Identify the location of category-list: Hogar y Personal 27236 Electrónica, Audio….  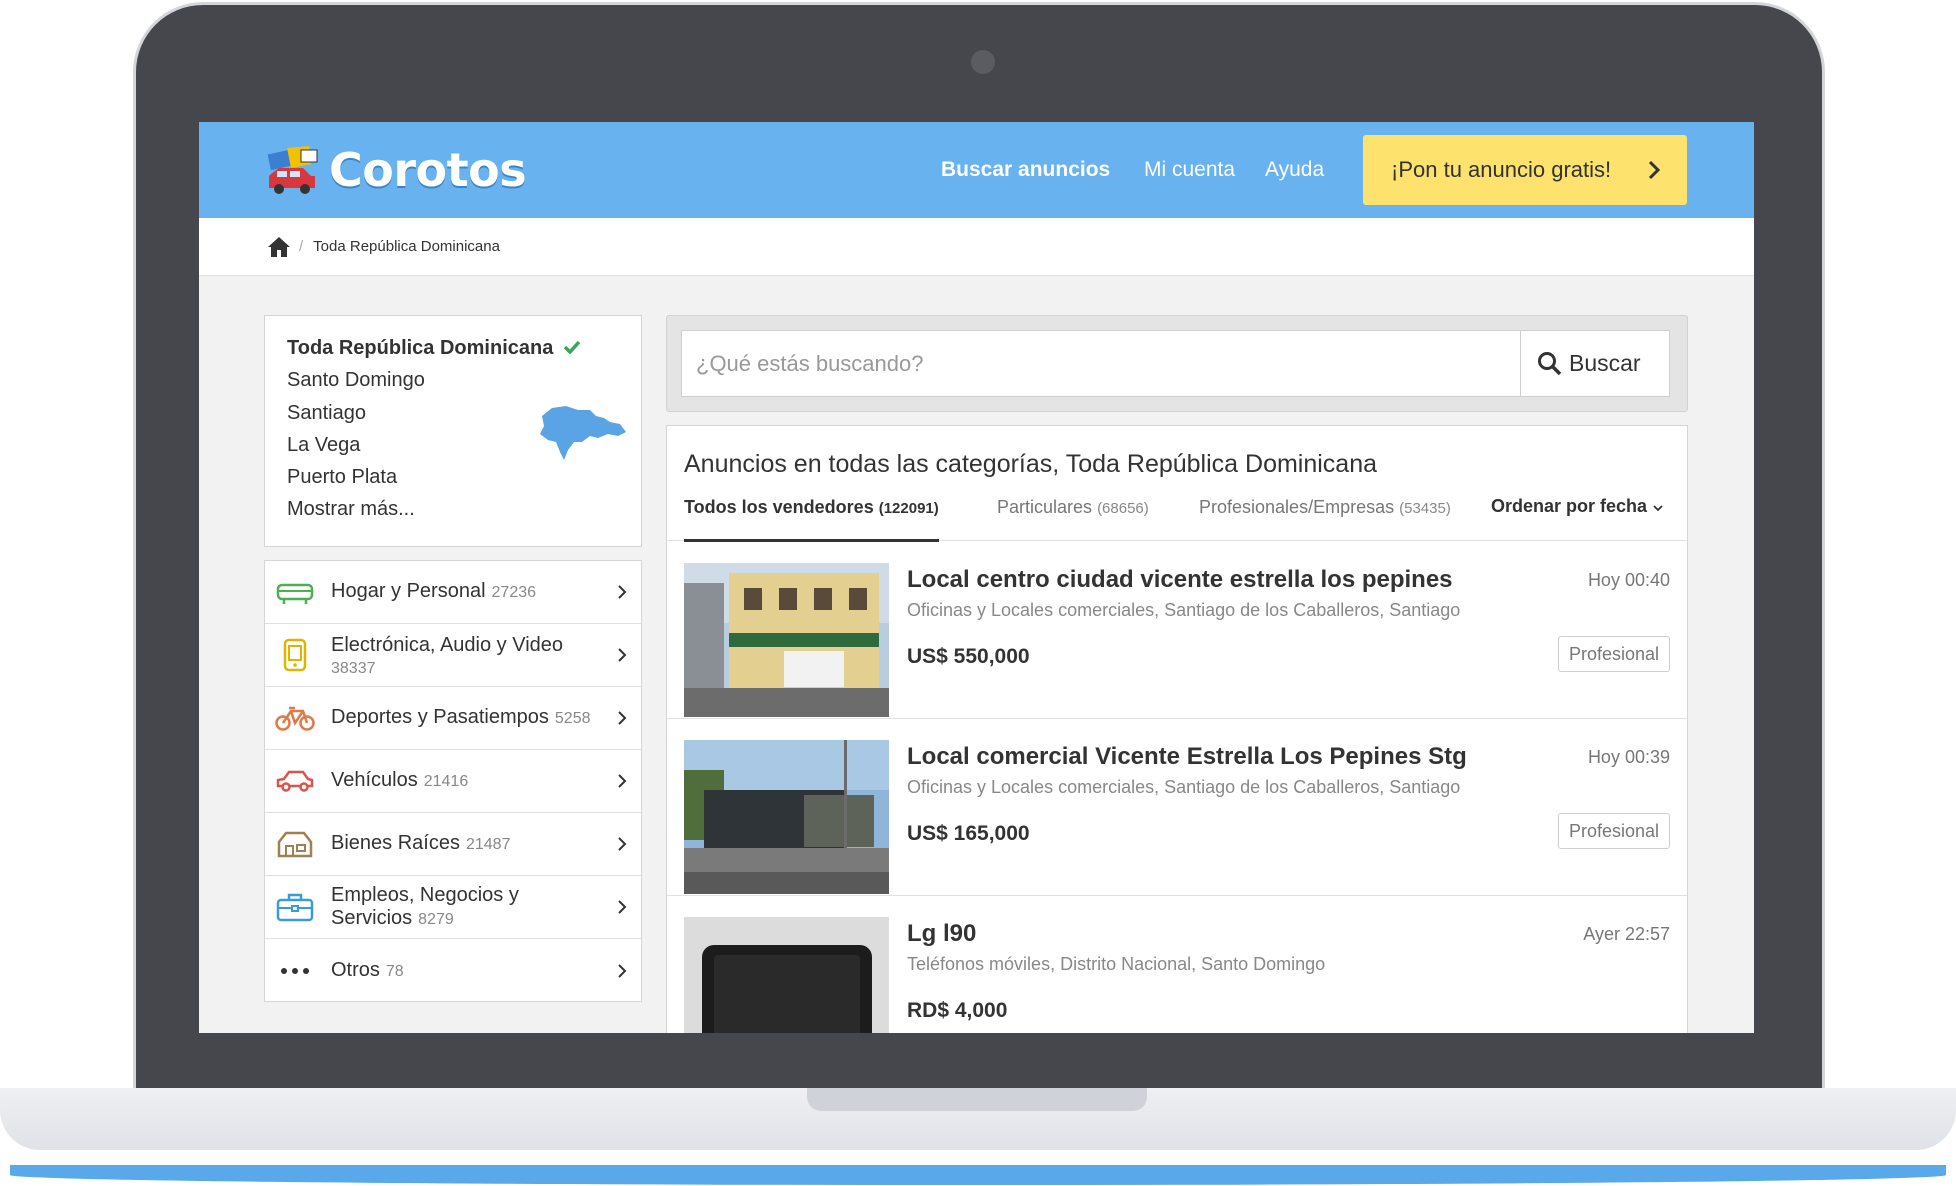
(453, 781).